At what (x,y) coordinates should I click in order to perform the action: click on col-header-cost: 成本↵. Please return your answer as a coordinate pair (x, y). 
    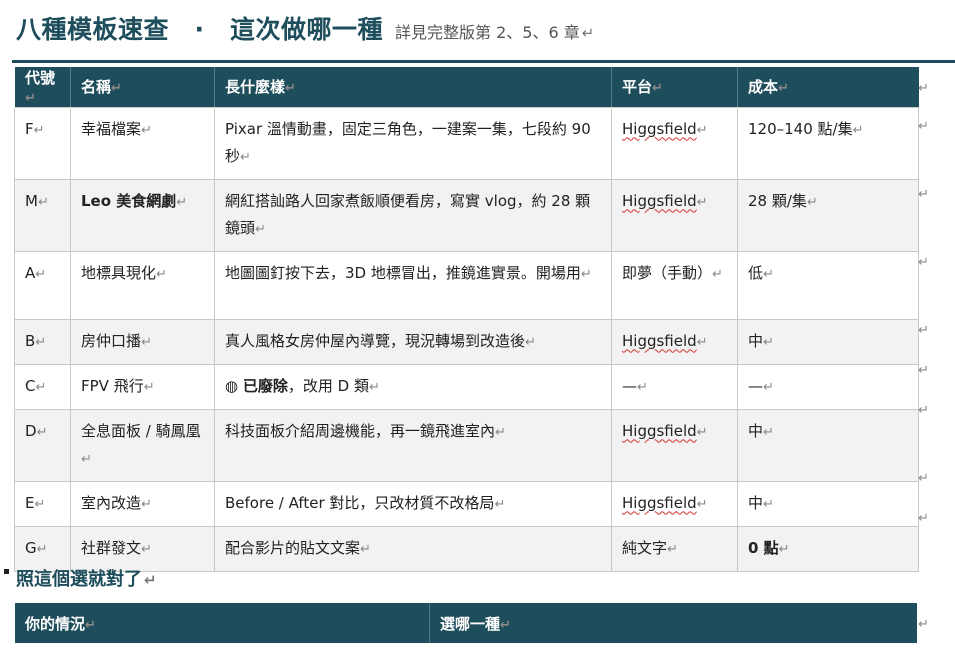
    Looking at the image, I should click on (828, 87).